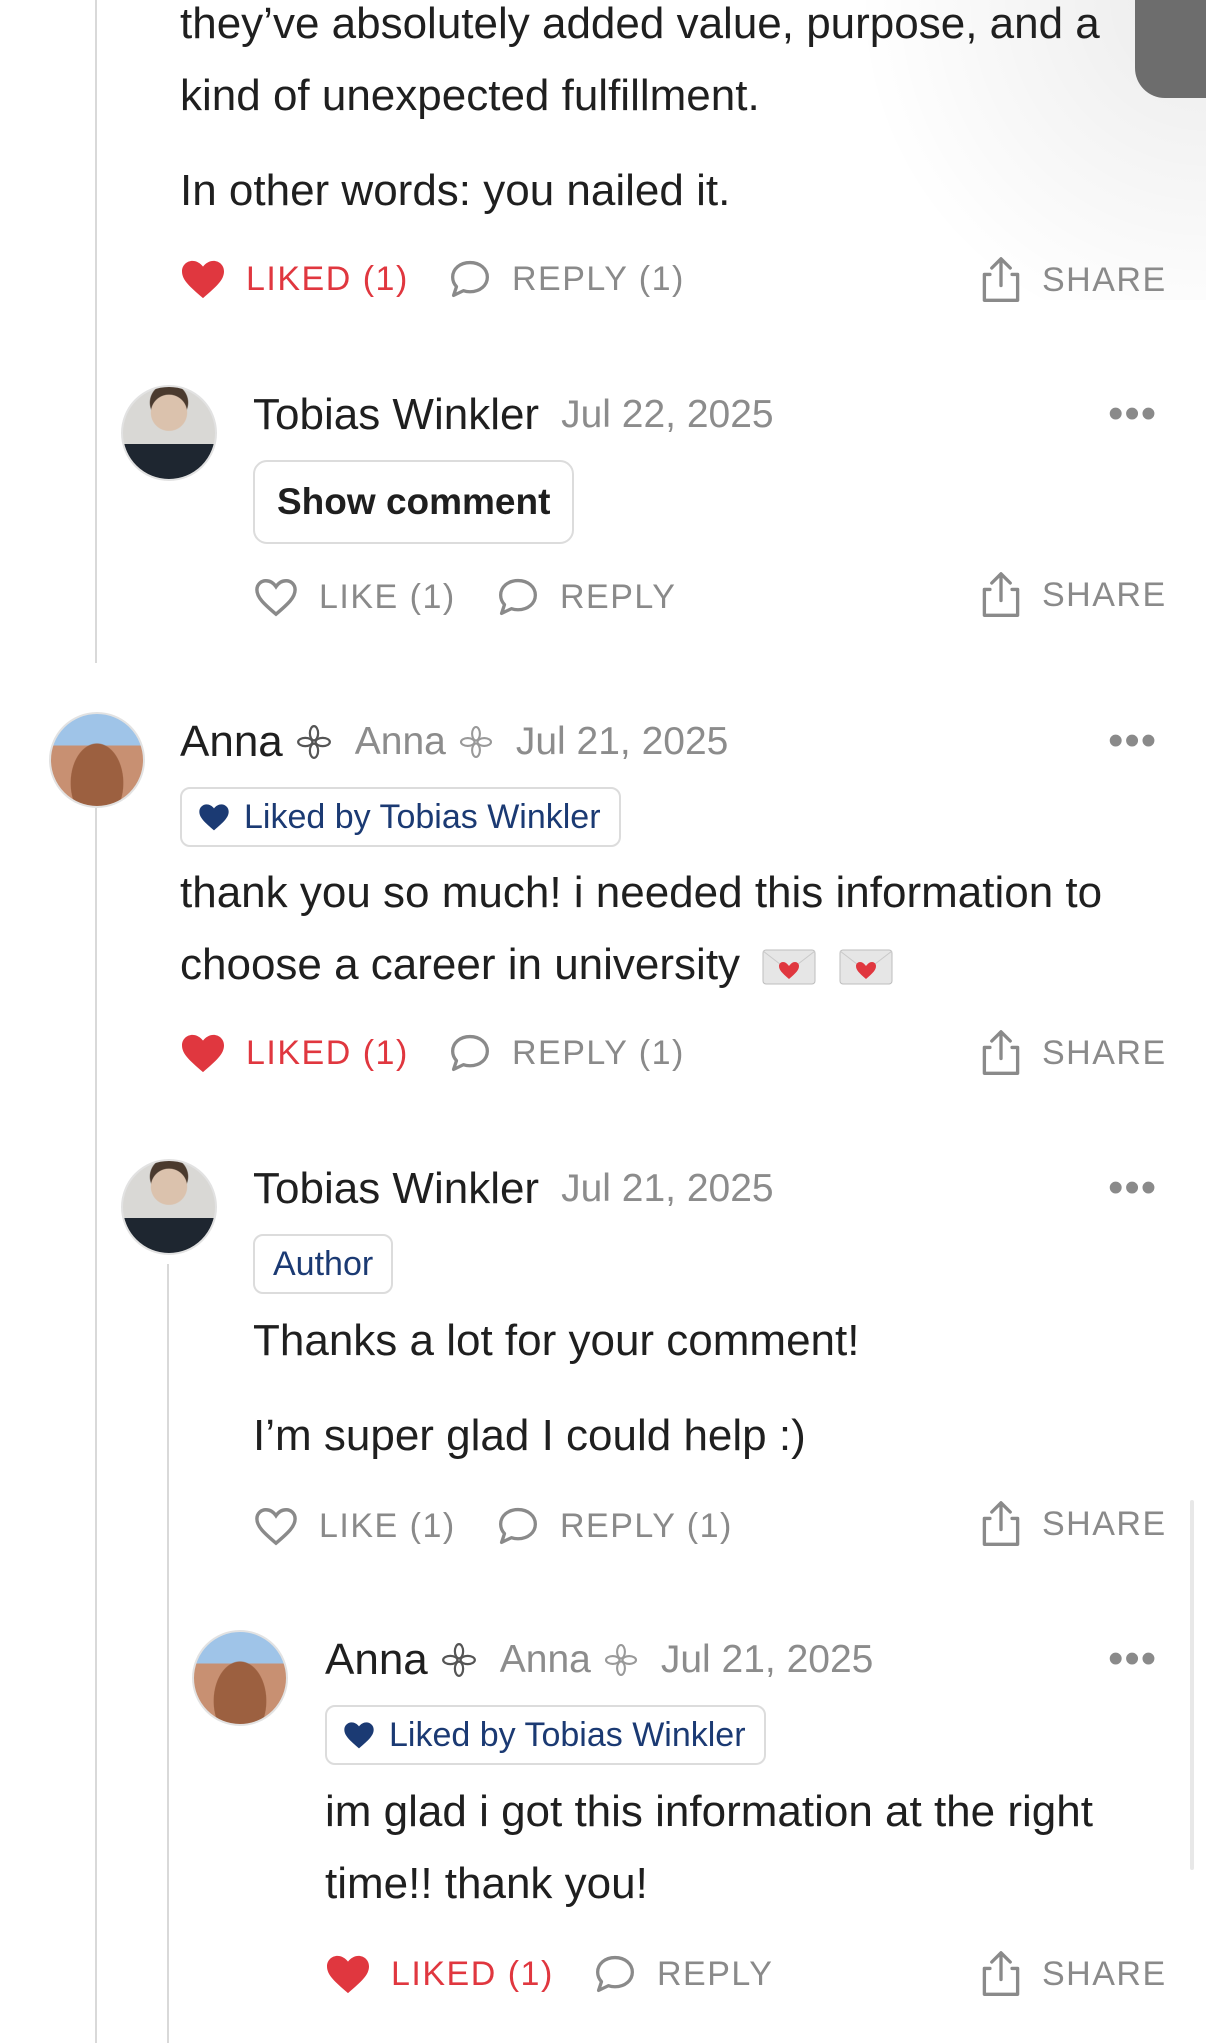  Describe the element at coordinates (470, 95) in the screenshot. I see `comment-text-line: kind of unexpected fulfillment.` at that location.